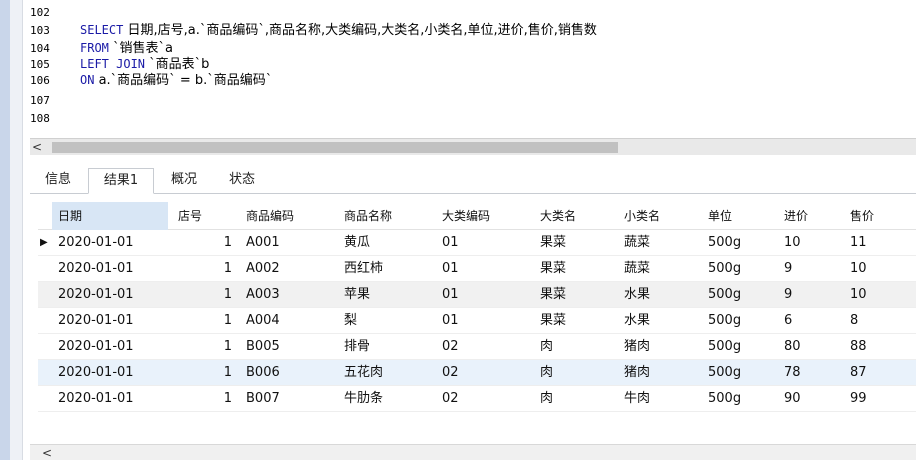 This screenshot has width=916, height=460. What do you see at coordinates (385, 399) in the screenshot?
I see `table-cell: 牛肋条` at bounding box center [385, 399].